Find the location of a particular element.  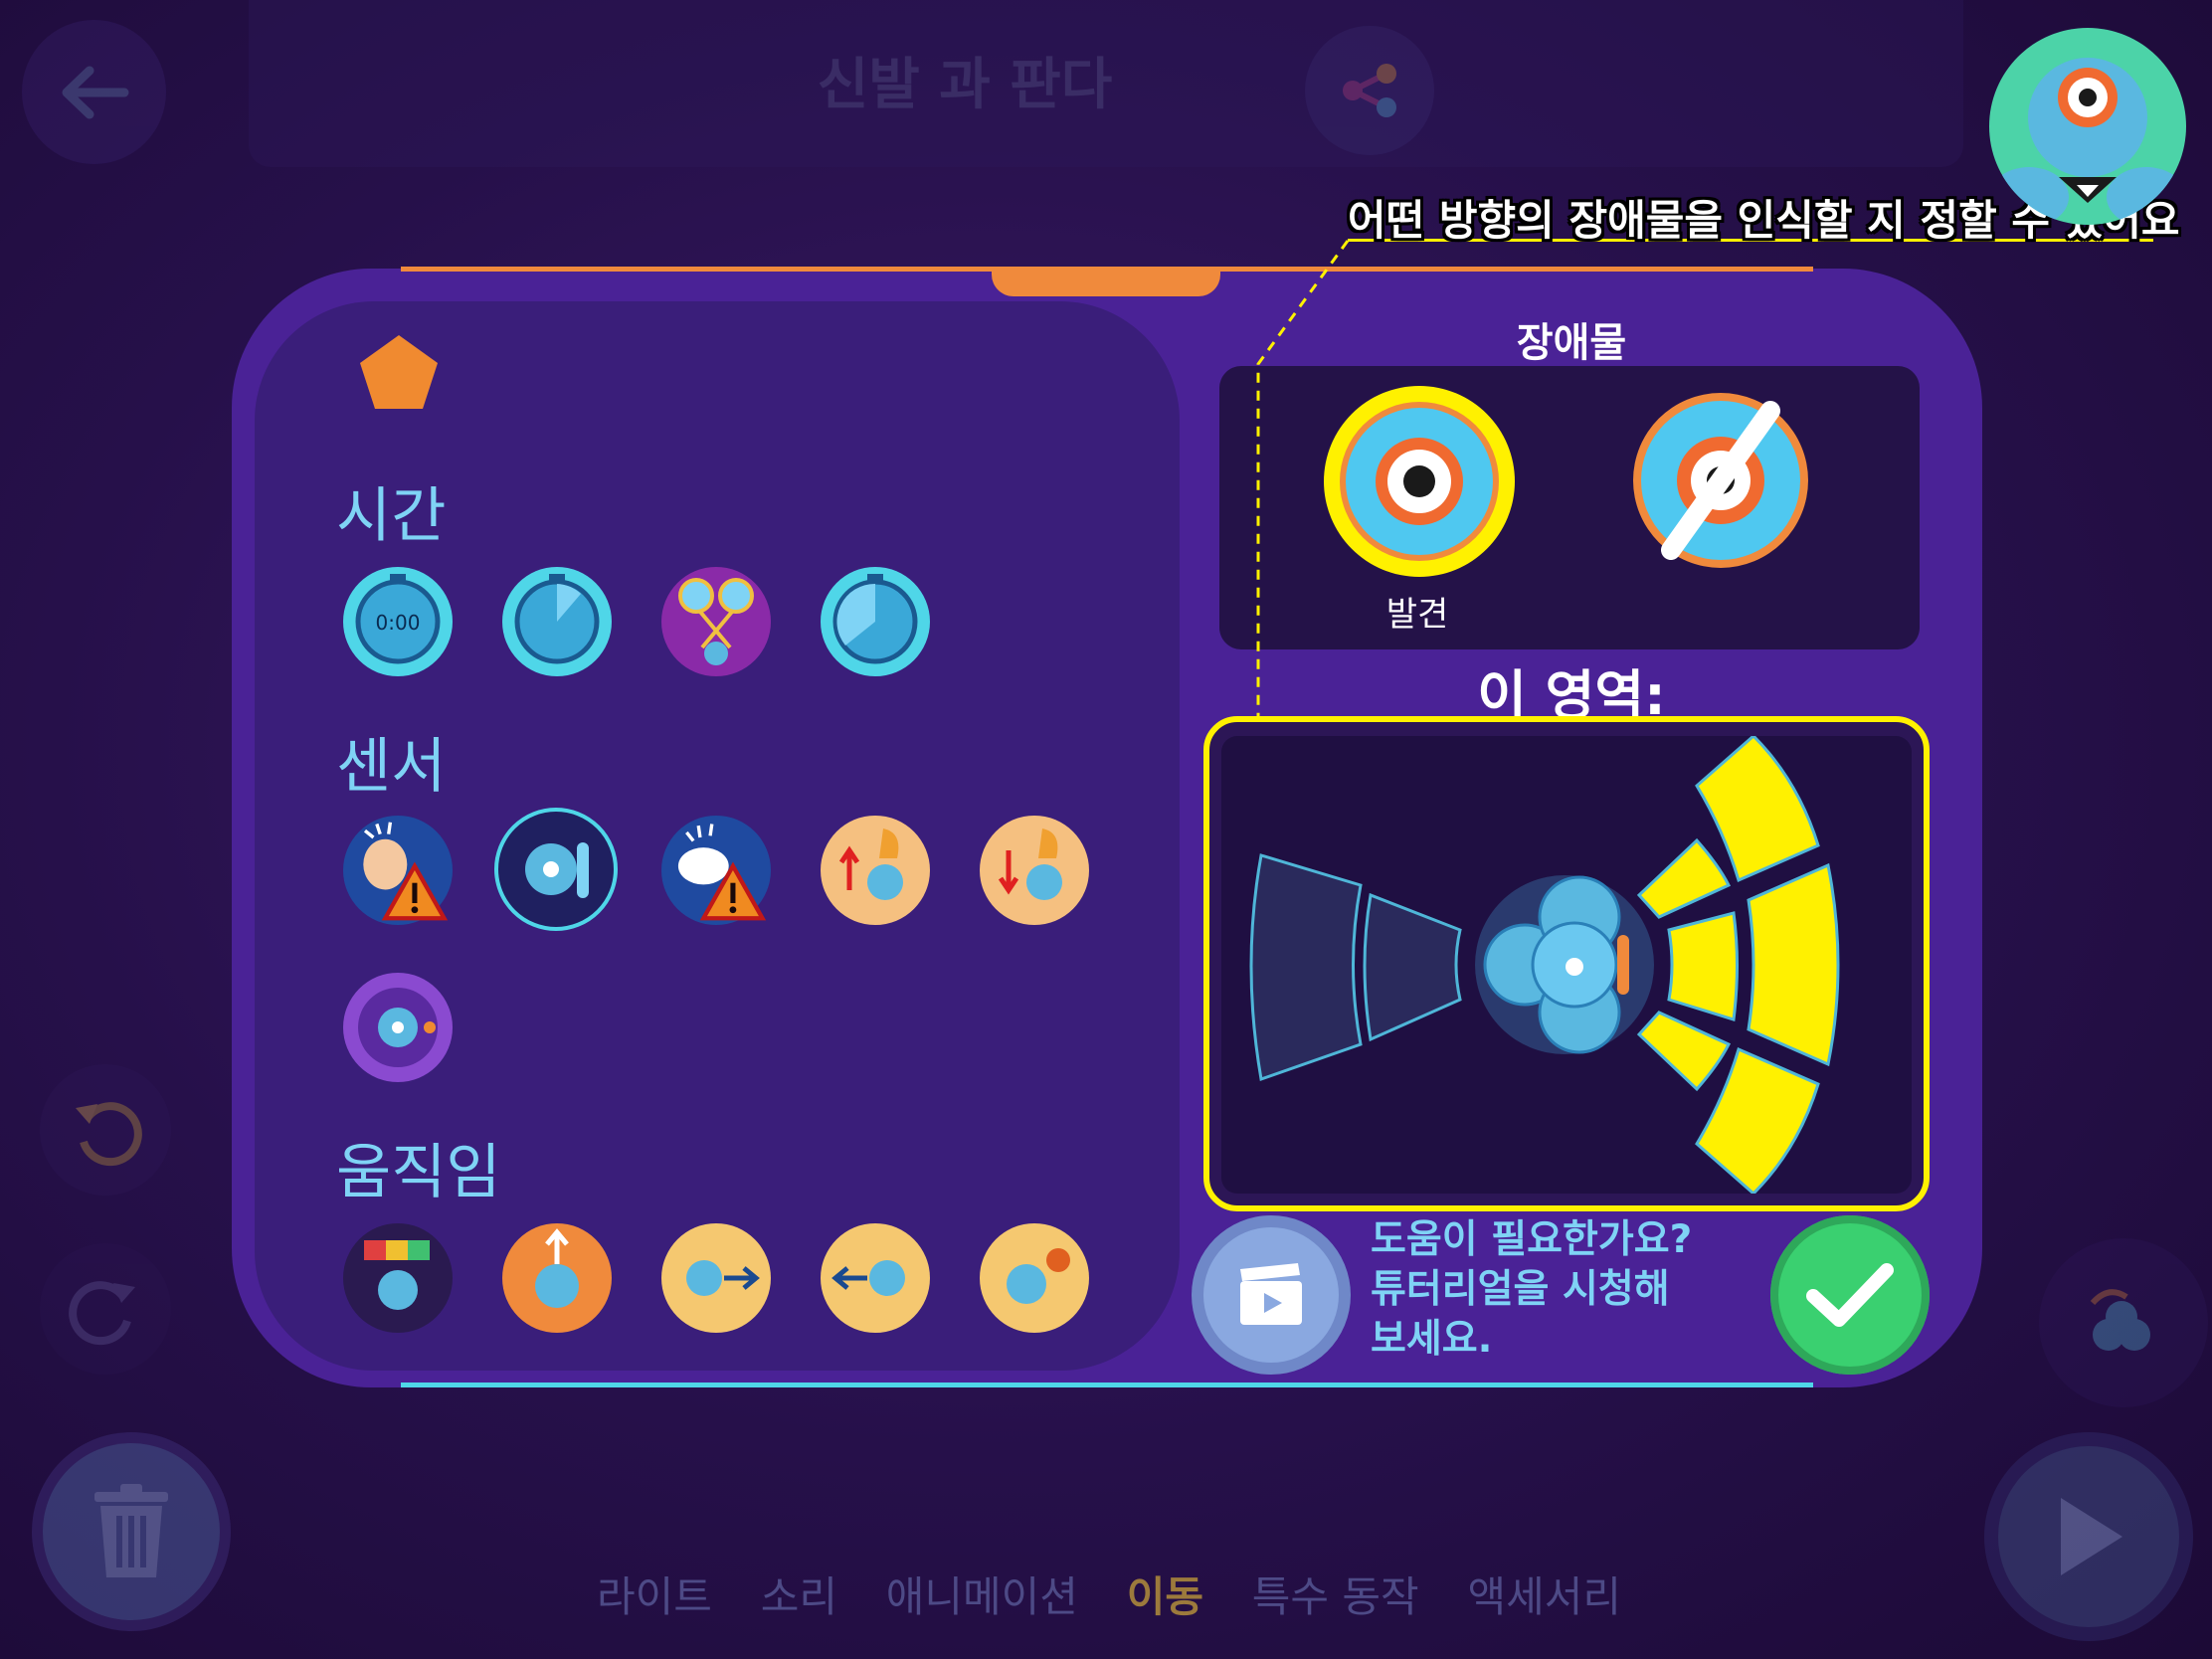

undo-icon is located at coordinates (109, 1134).